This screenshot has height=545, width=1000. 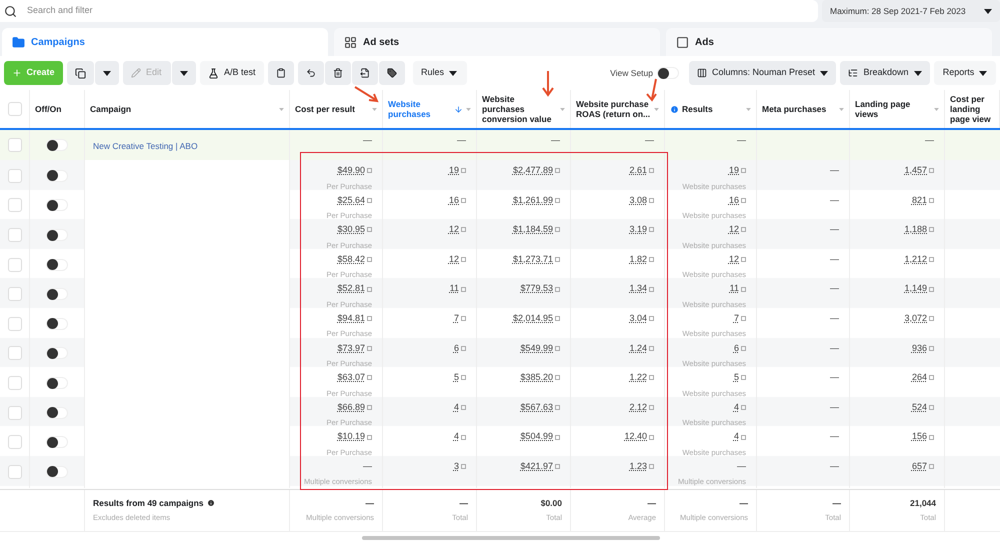 I want to click on metric-value: $567.63, so click(x=536, y=407).